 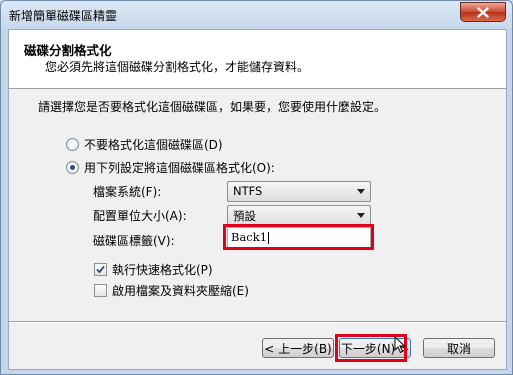 I want to click on footer-divider, so click(x=257, y=322).